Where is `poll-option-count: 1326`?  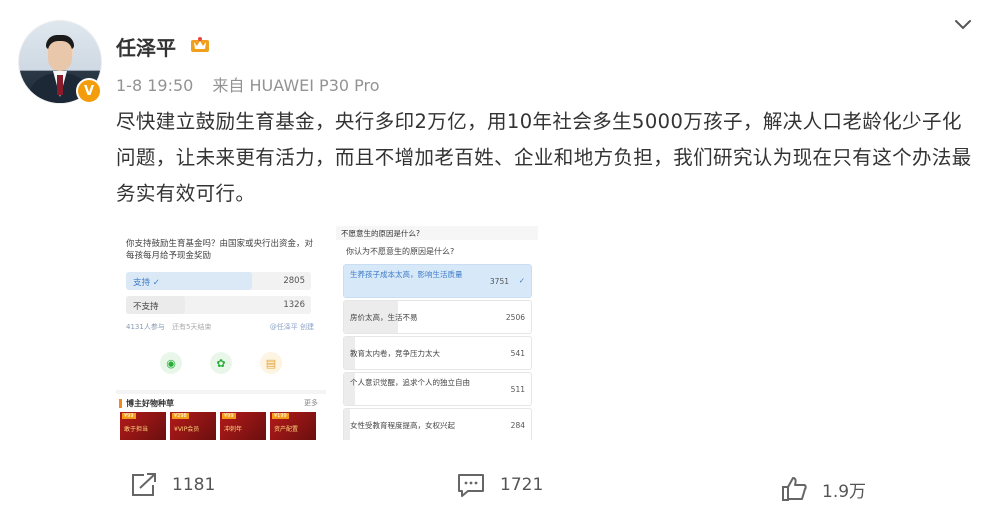
poll-option-count: 1326 is located at coordinates (294, 305).